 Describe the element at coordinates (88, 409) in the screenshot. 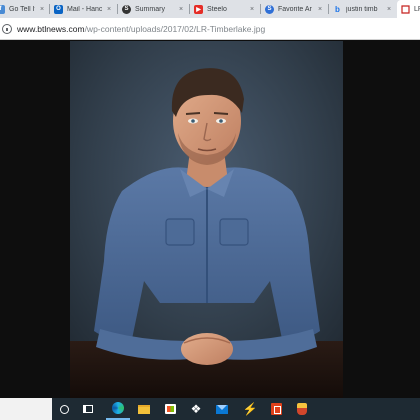

I see `task-view-icon` at that location.